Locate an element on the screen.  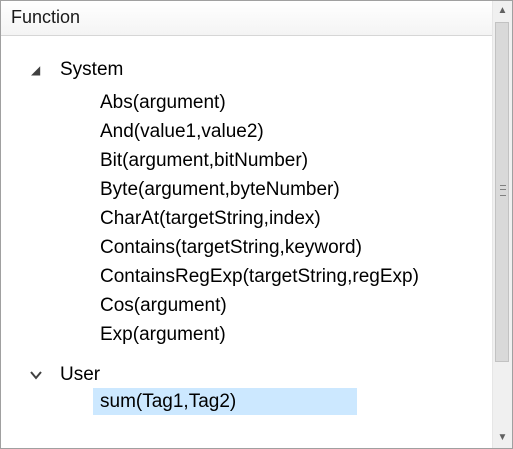
tree-group-user: User is located at coordinates (247, 375).